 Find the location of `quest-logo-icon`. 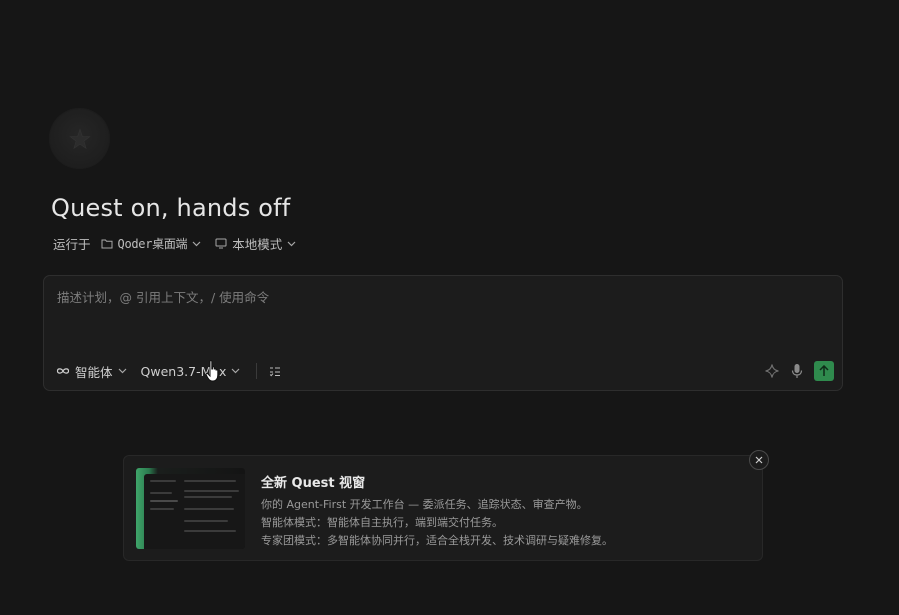

quest-logo-icon is located at coordinates (79, 138).